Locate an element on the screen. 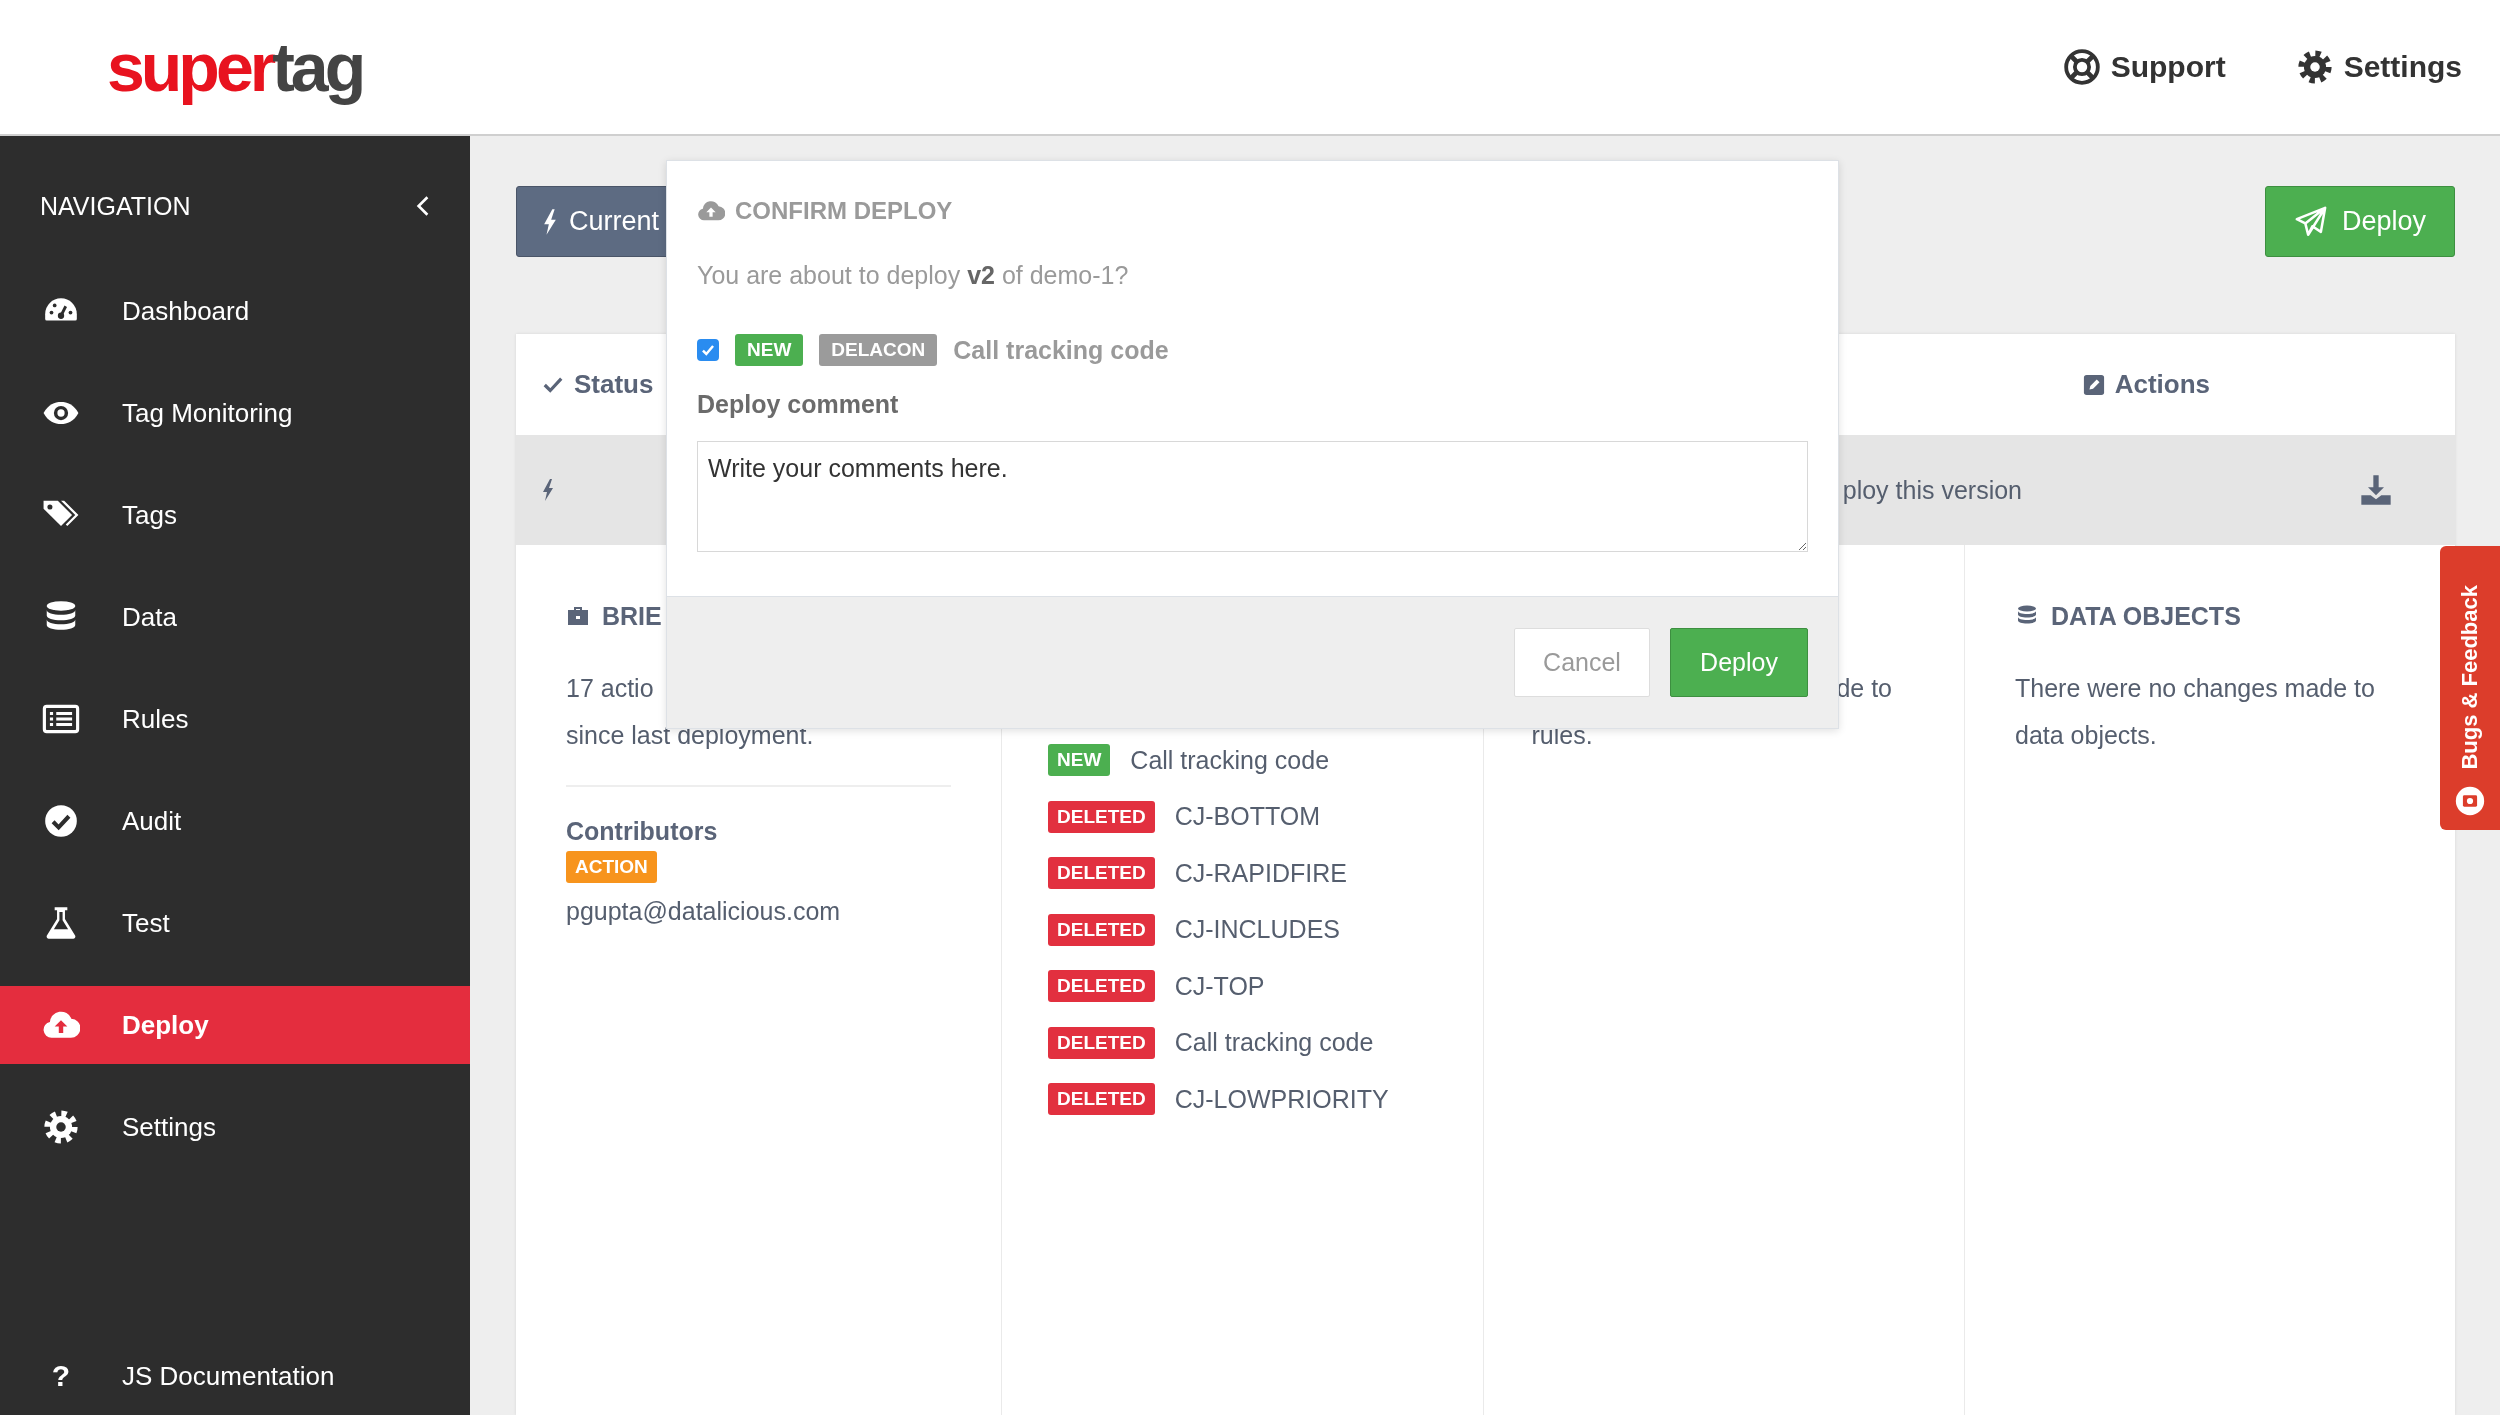 This screenshot has width=2500, height=1415. bolt-icon is located at coordinates (548, 490).